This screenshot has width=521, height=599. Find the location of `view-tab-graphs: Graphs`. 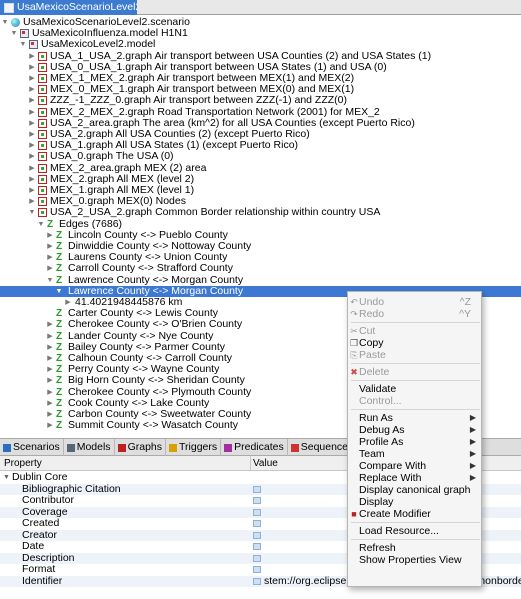

view-tab-graphs: Graphs is located at coordinates (140, 447).